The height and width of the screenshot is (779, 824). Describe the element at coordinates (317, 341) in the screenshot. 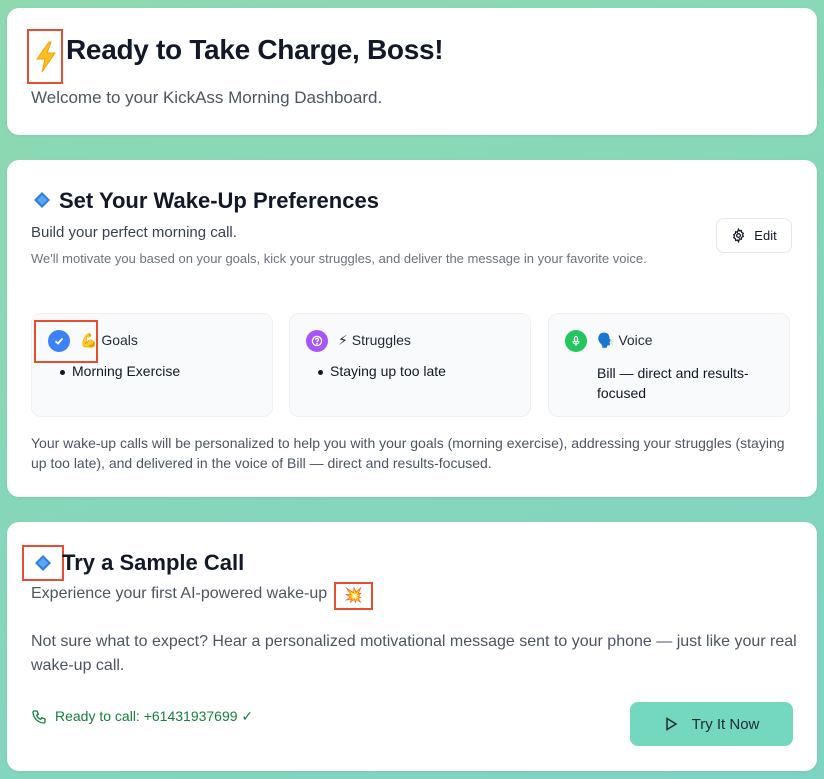

I see `question-icon` at that location.